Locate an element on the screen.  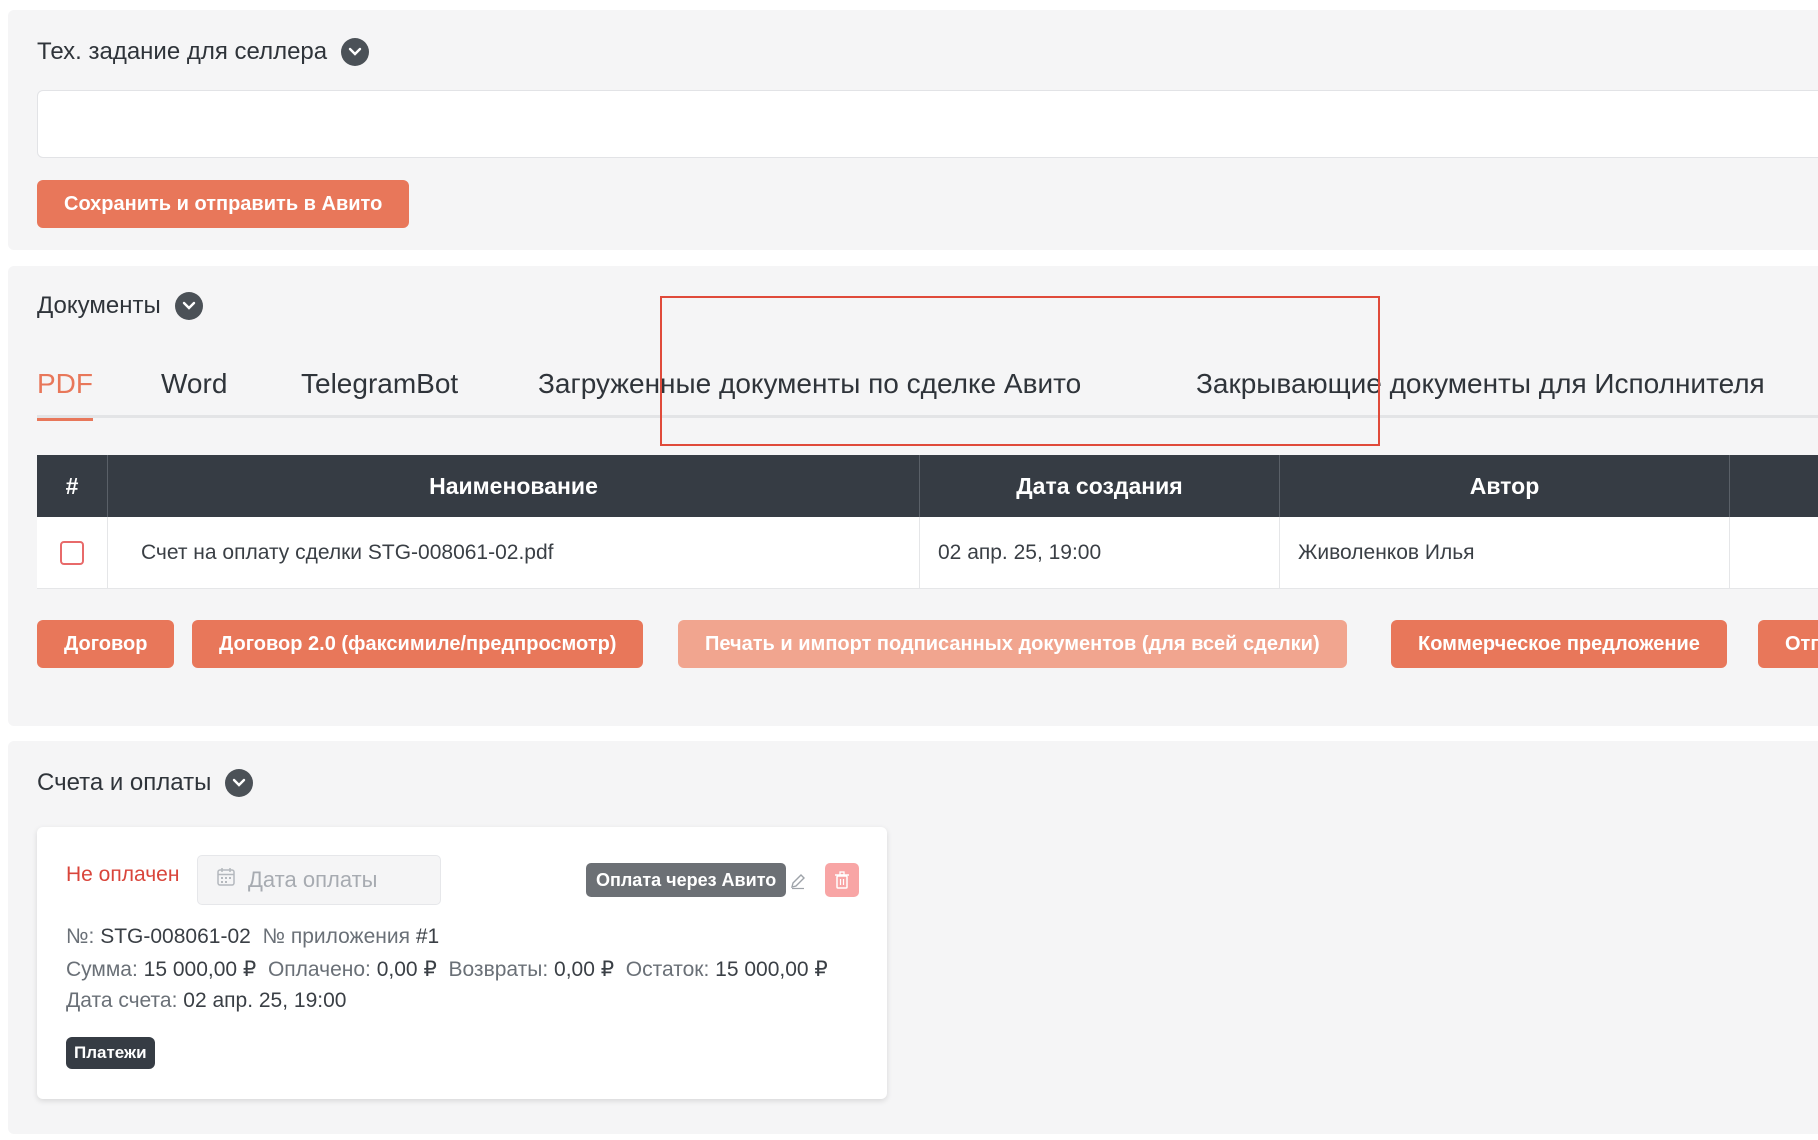
paid-label: Оплачено: is located at coordinates (319, 969).